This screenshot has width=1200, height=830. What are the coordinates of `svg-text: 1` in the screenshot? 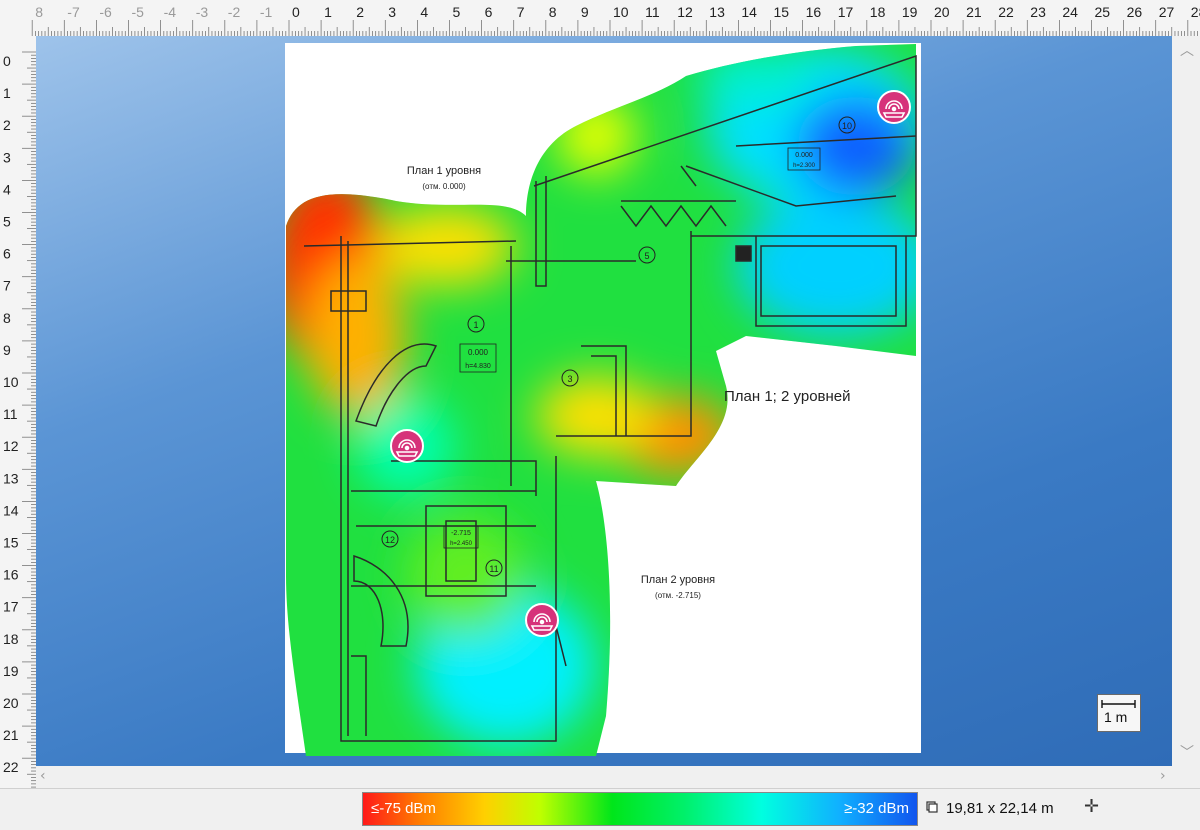 It's located at (475, 325).